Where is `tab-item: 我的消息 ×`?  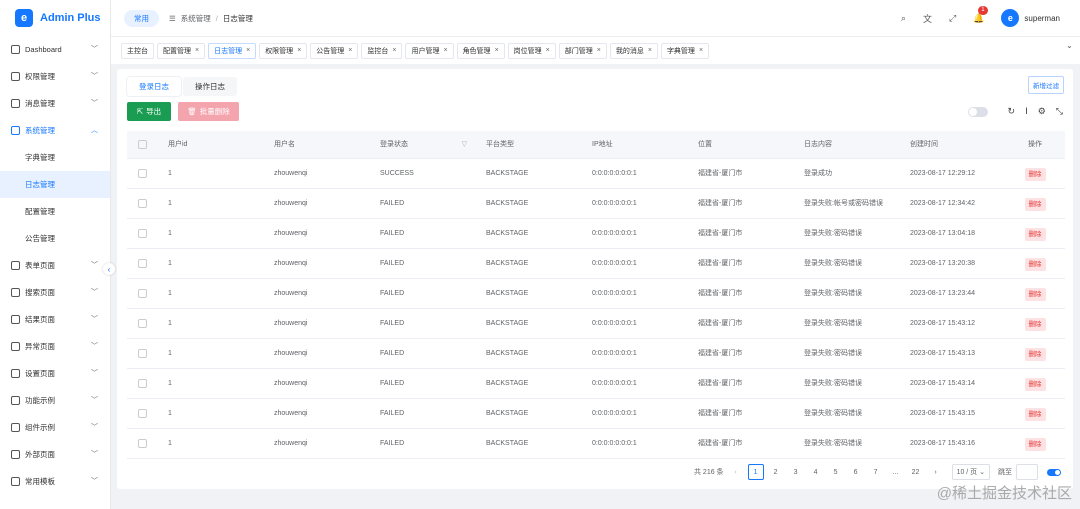
tab-item: 我的消息 × is located at coordinates (633, 50).